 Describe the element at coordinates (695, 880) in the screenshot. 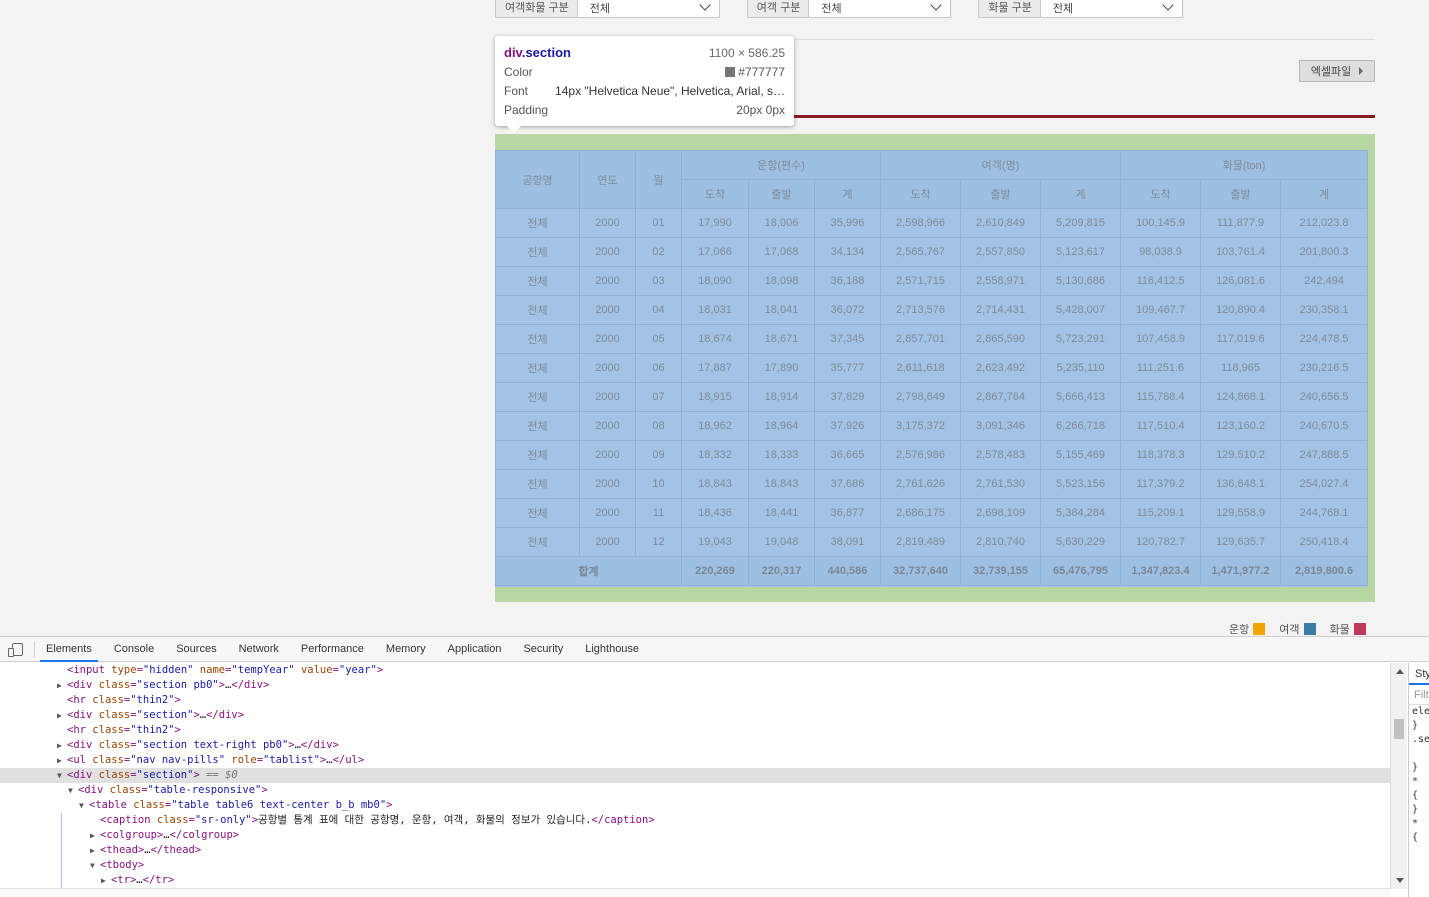

I see `dom-node-line: ▶ <tr>…</tr>` at that location.